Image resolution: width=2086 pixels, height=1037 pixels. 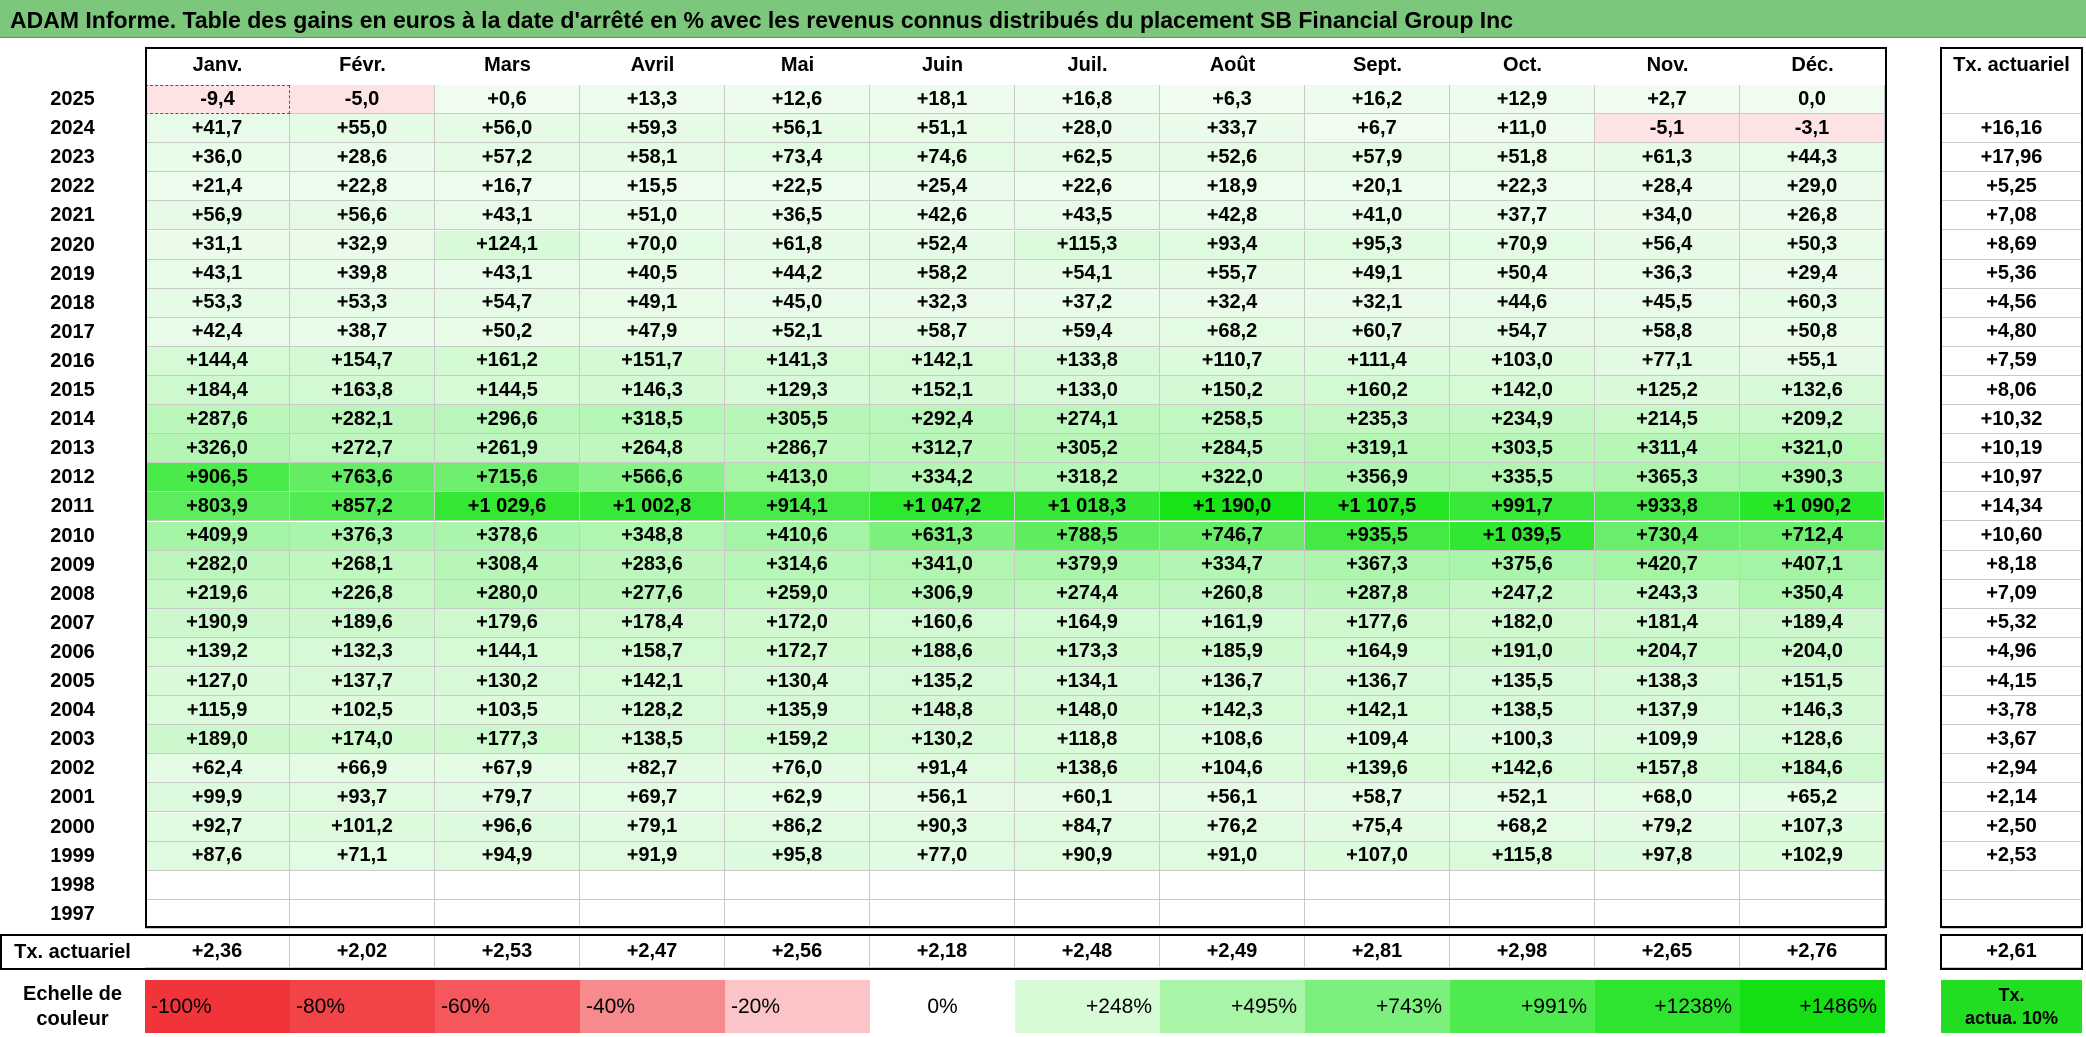 What do you see at coordinates (942, 332) in the screenshot?
I see `table-cell: +58,7` at bounding box center [942, 332].